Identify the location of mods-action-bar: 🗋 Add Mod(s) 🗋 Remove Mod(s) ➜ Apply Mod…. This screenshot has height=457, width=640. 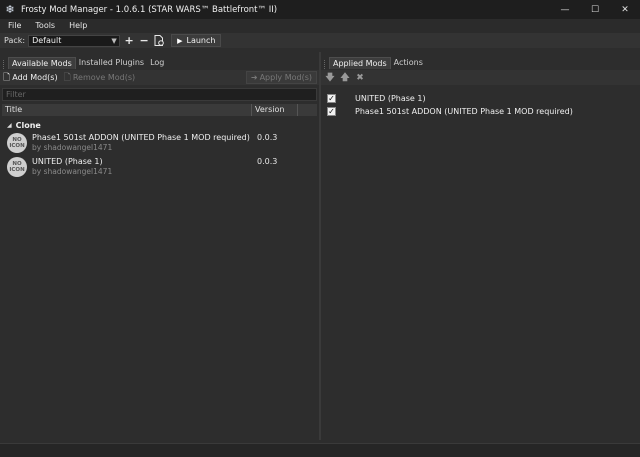
(159, 77).